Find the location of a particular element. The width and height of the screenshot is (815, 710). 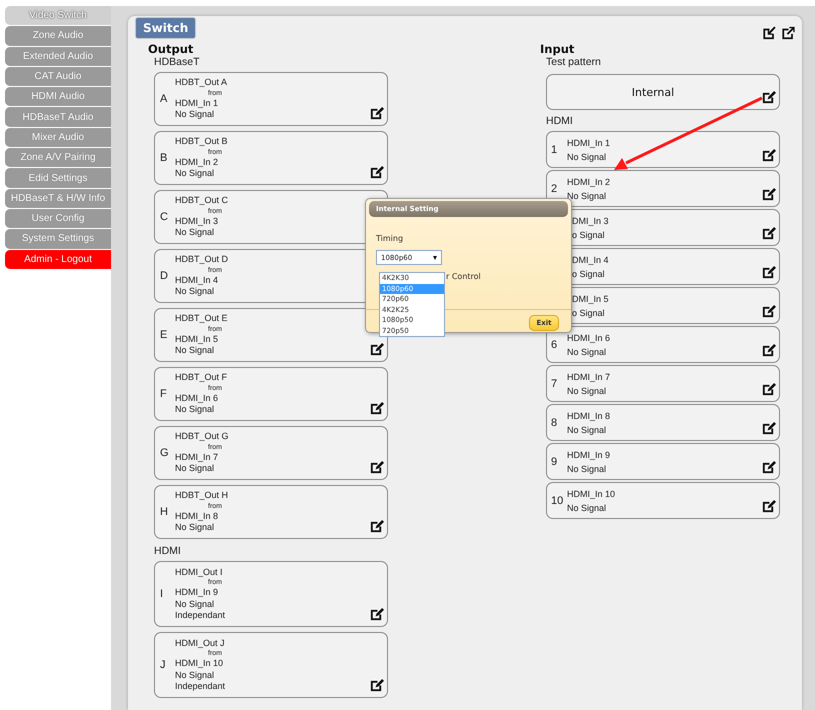

output-name: HDBT_Out E is located at coordinates (201, 319).